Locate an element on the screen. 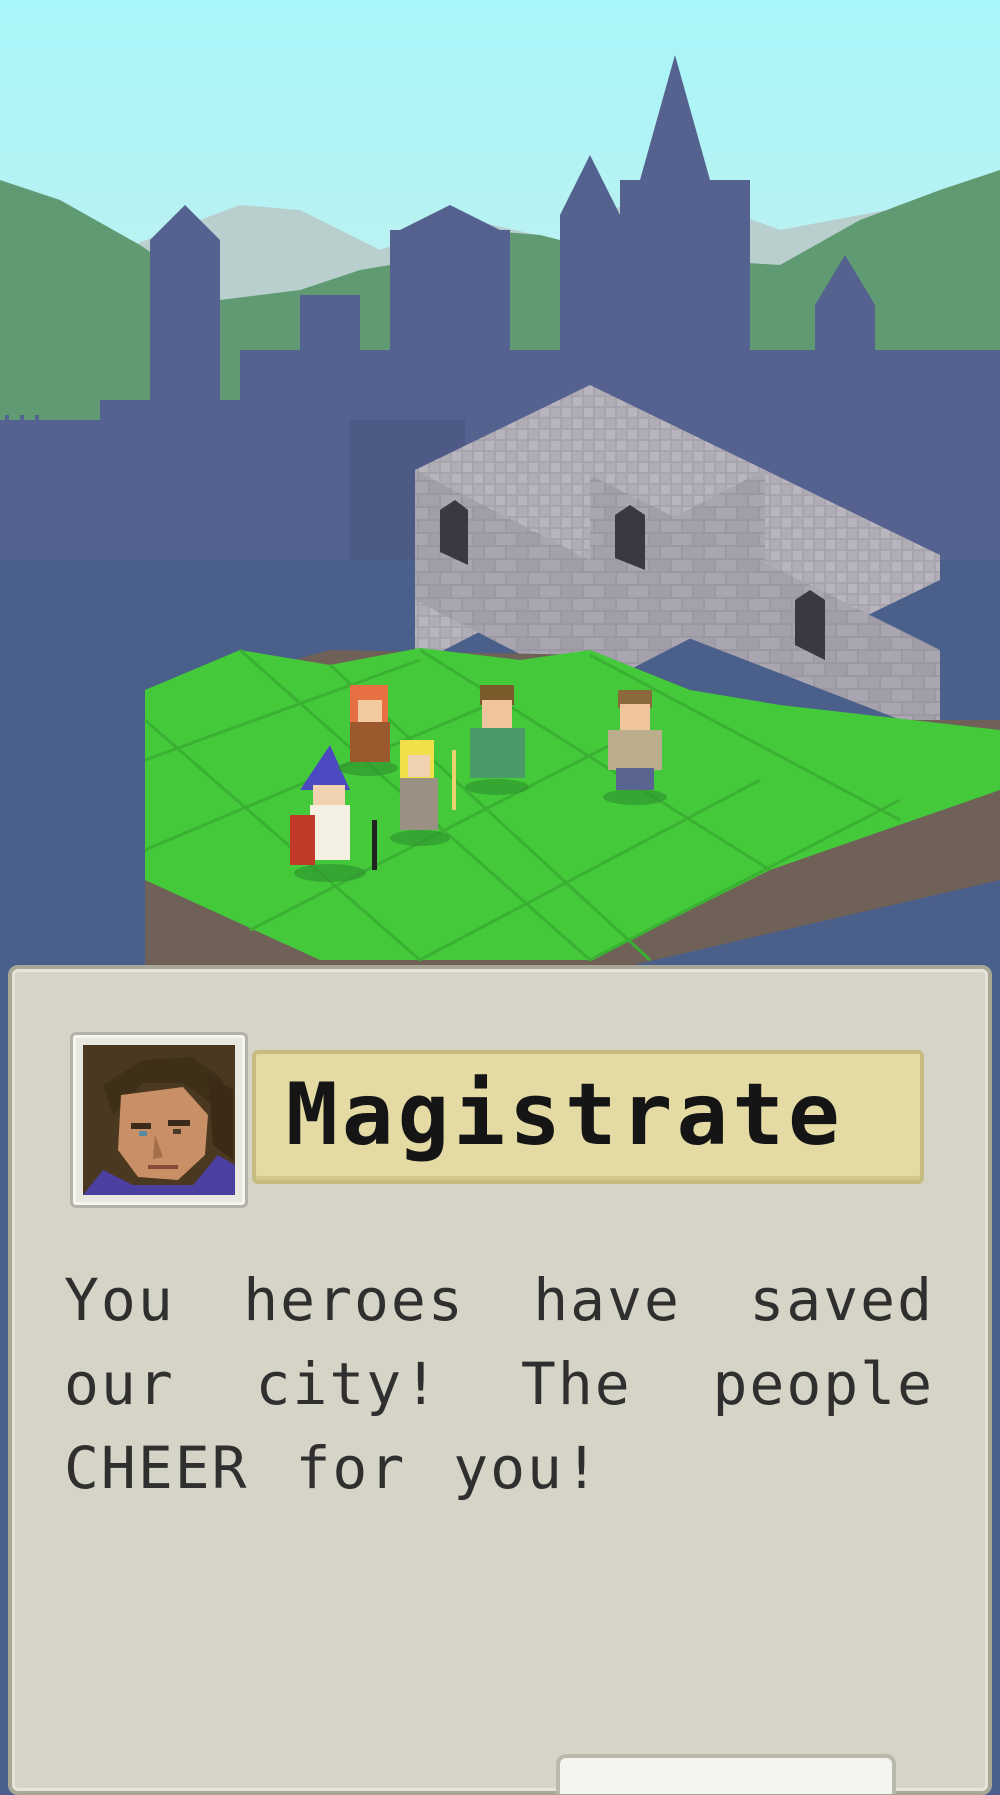  speaker-name: Magistrate is located at coordinates (565, 1115).